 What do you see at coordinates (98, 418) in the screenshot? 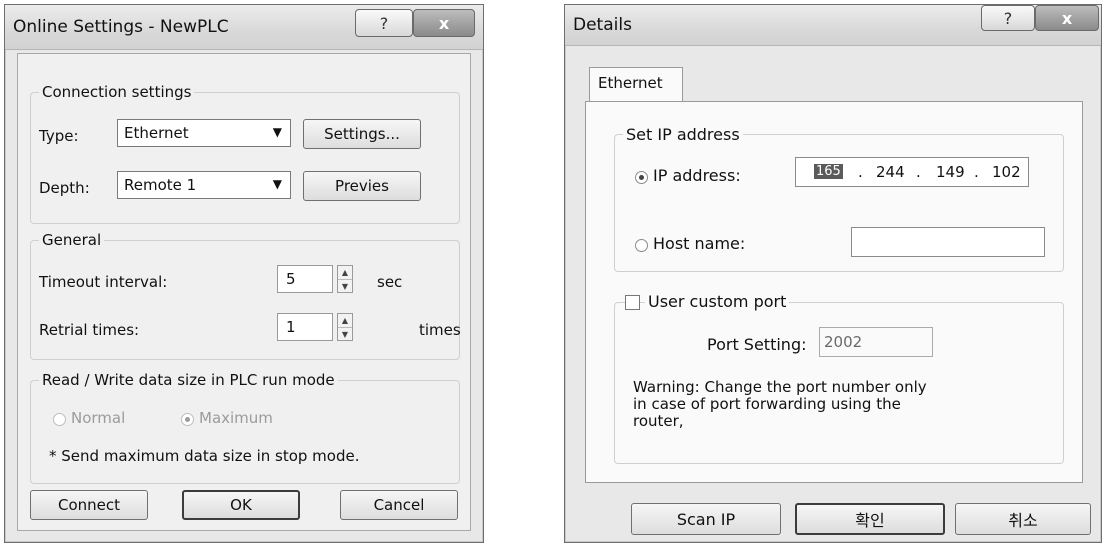
I see `normal-radio-label: Normal` at bounding box center [98, 418].